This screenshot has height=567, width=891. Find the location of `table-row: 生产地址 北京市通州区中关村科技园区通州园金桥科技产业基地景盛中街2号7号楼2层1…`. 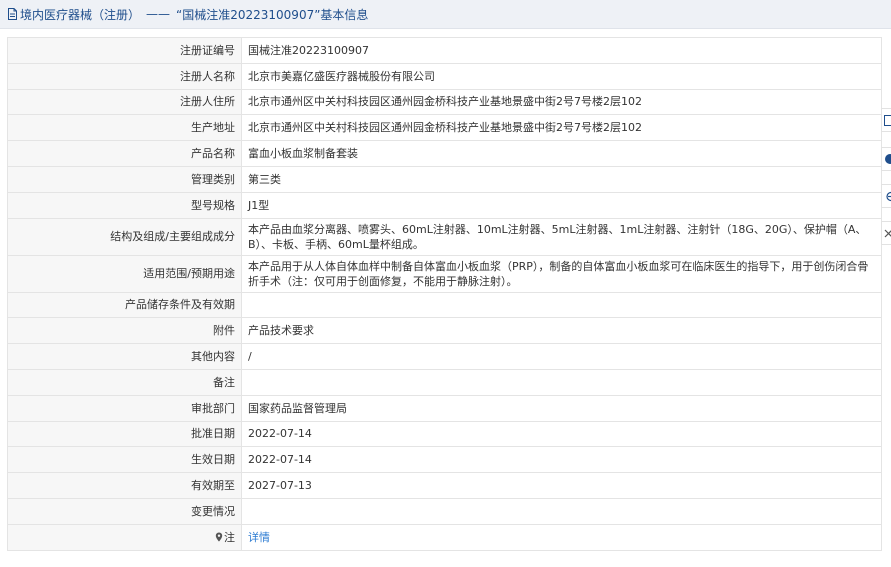

table-row: 生产地址 北京市通州区中关村科技园区通州园金桥科技产业基地景盛中街2号7号楼2层1… is located at coordinates (444, 128).